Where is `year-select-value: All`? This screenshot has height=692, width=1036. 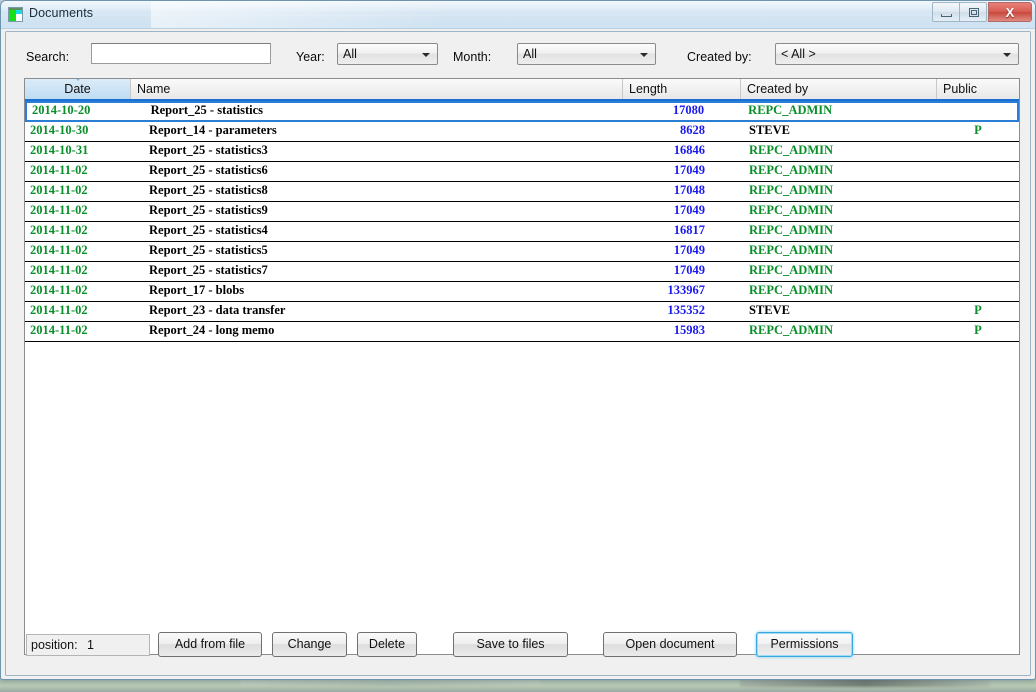 year-select-value: All is located at coordinates (350, 54).